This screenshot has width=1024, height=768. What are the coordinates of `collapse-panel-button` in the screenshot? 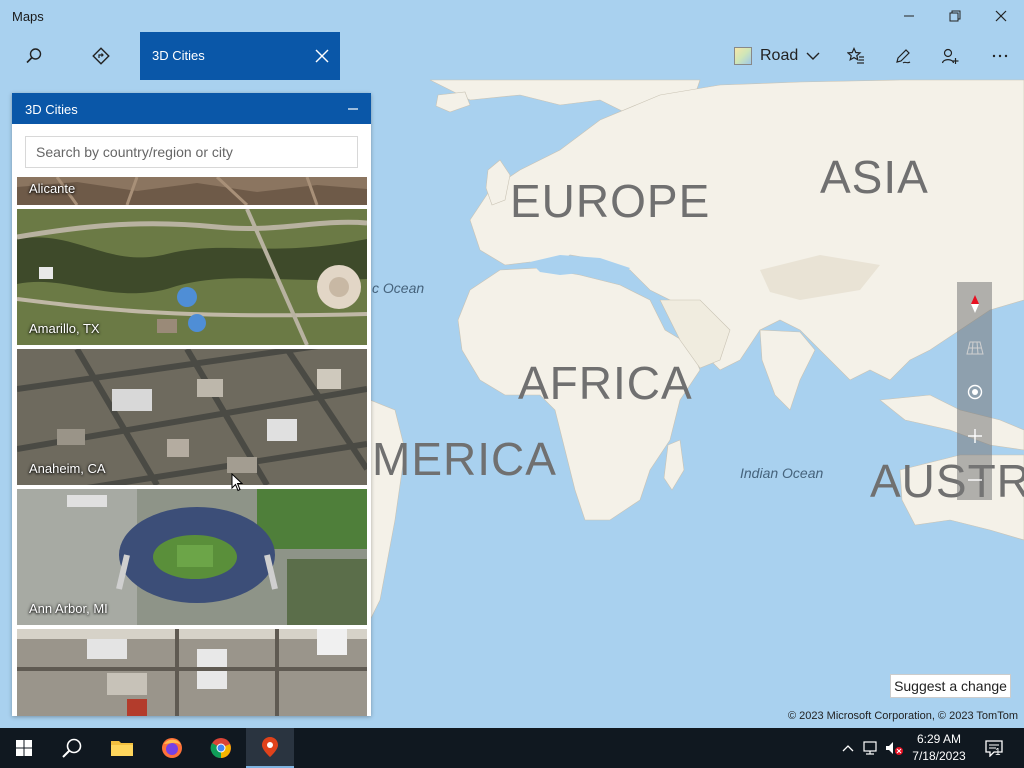 It's located at (353, 109).